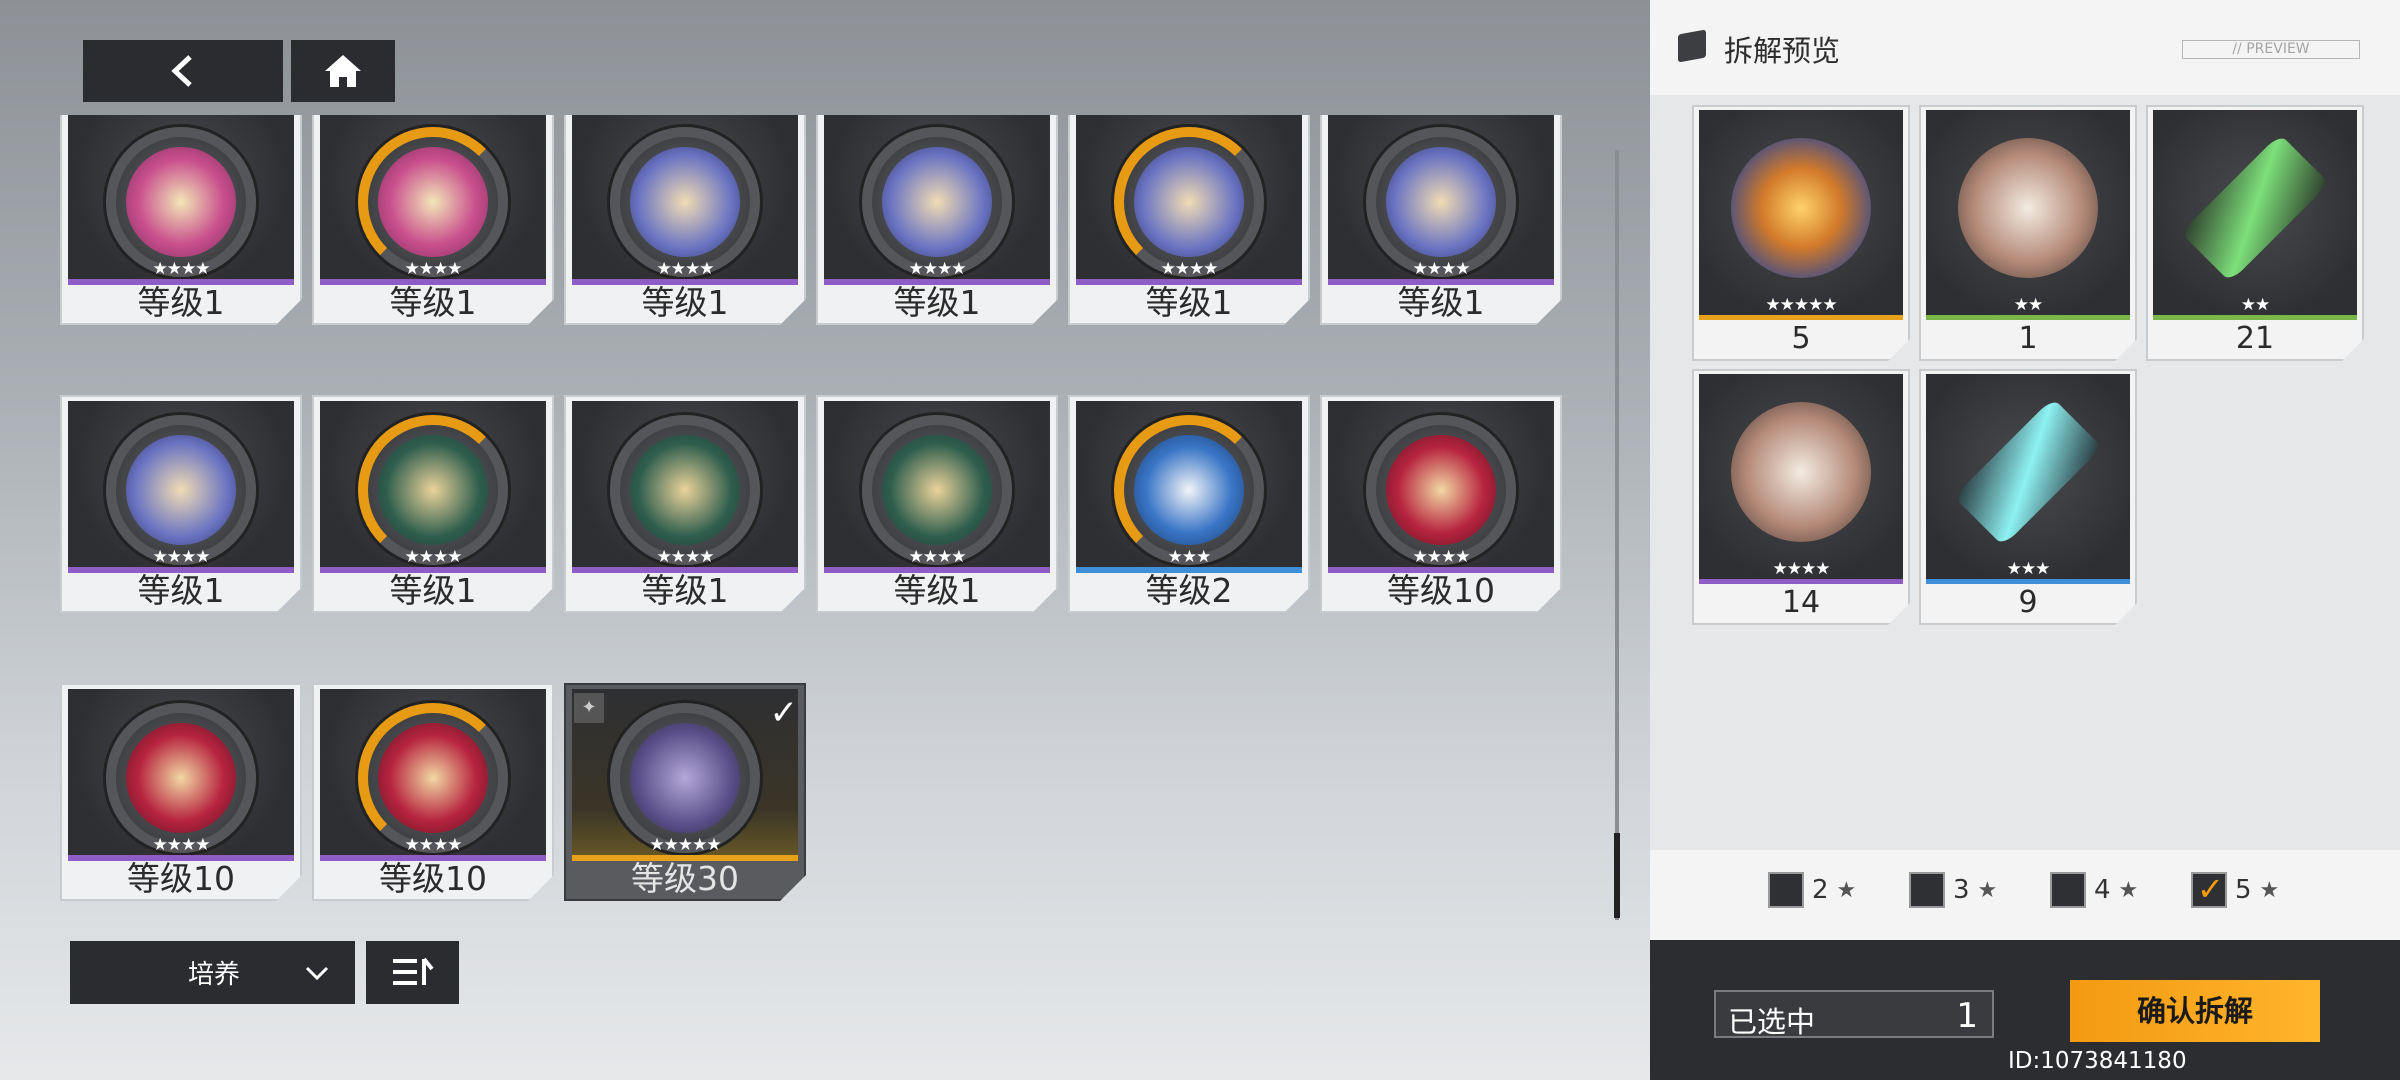 The width and height of the screenshot is (2400, 1080). Describe the element at coordinates (2243, 890) in the screenshot. I see `star-filter-label: 5` at that location.